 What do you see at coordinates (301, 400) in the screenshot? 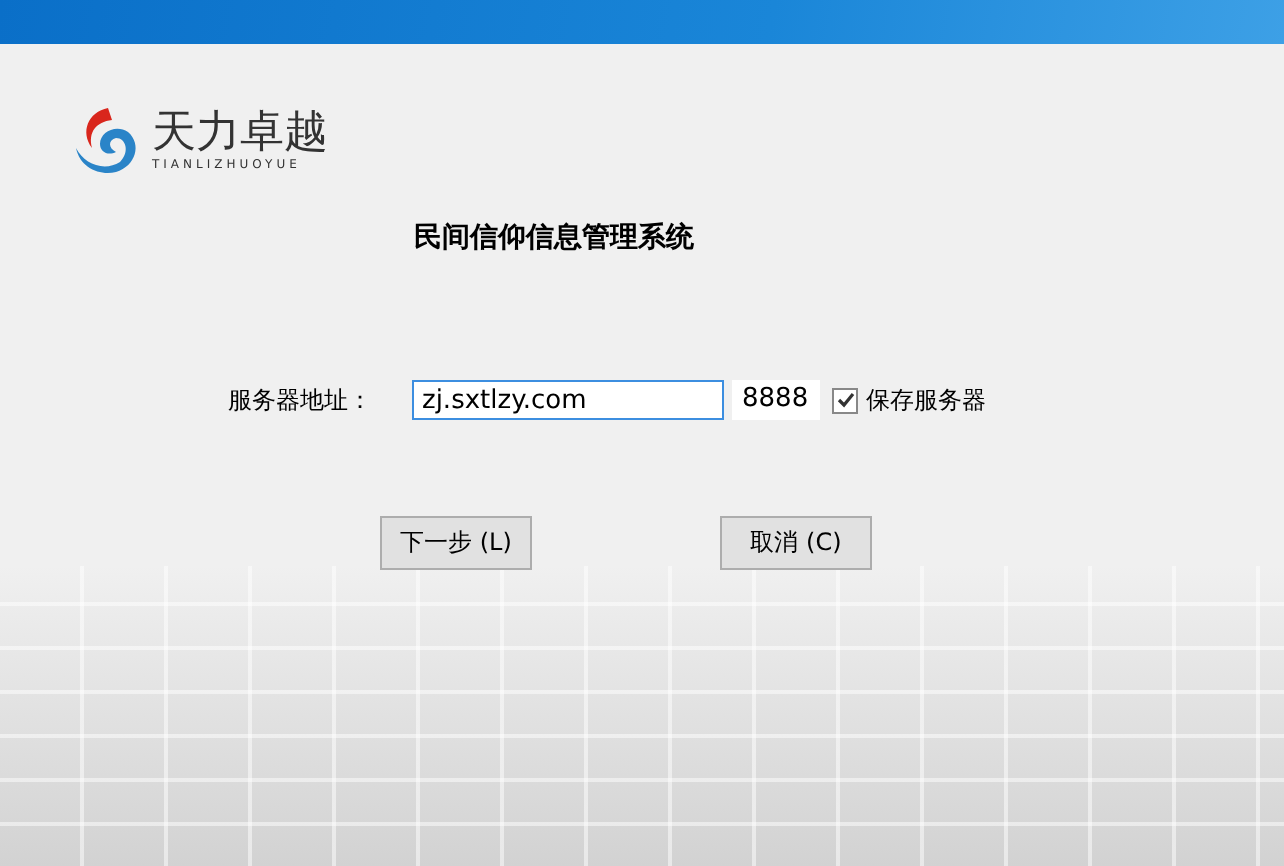
I see `server-address-label: 服务器地址：` at bounding box center [301, 400].